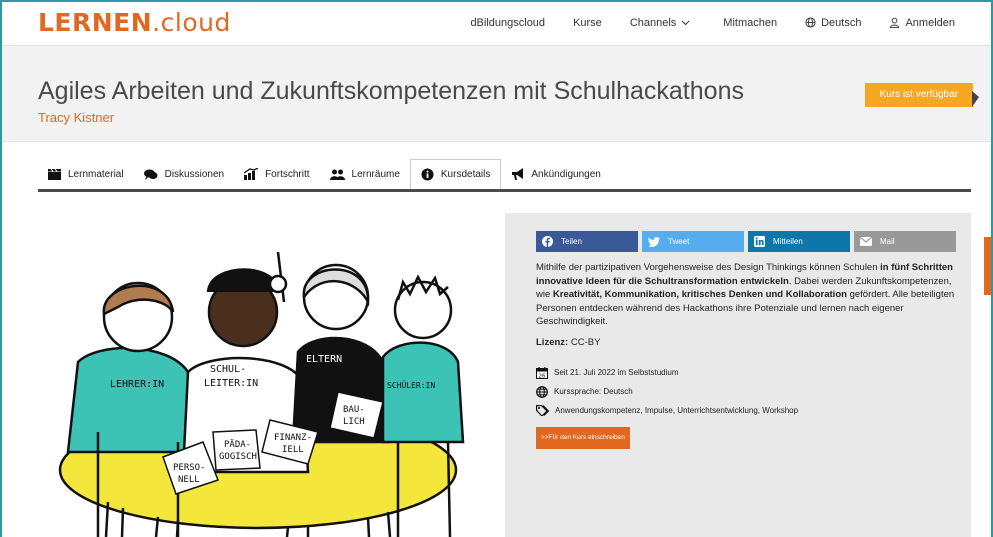 The height and width of the screenshot is (537, 993). Describe the element at coordinates (496, 117) in the screenshot. I see `course-author: Tracy Kistner` at that location.